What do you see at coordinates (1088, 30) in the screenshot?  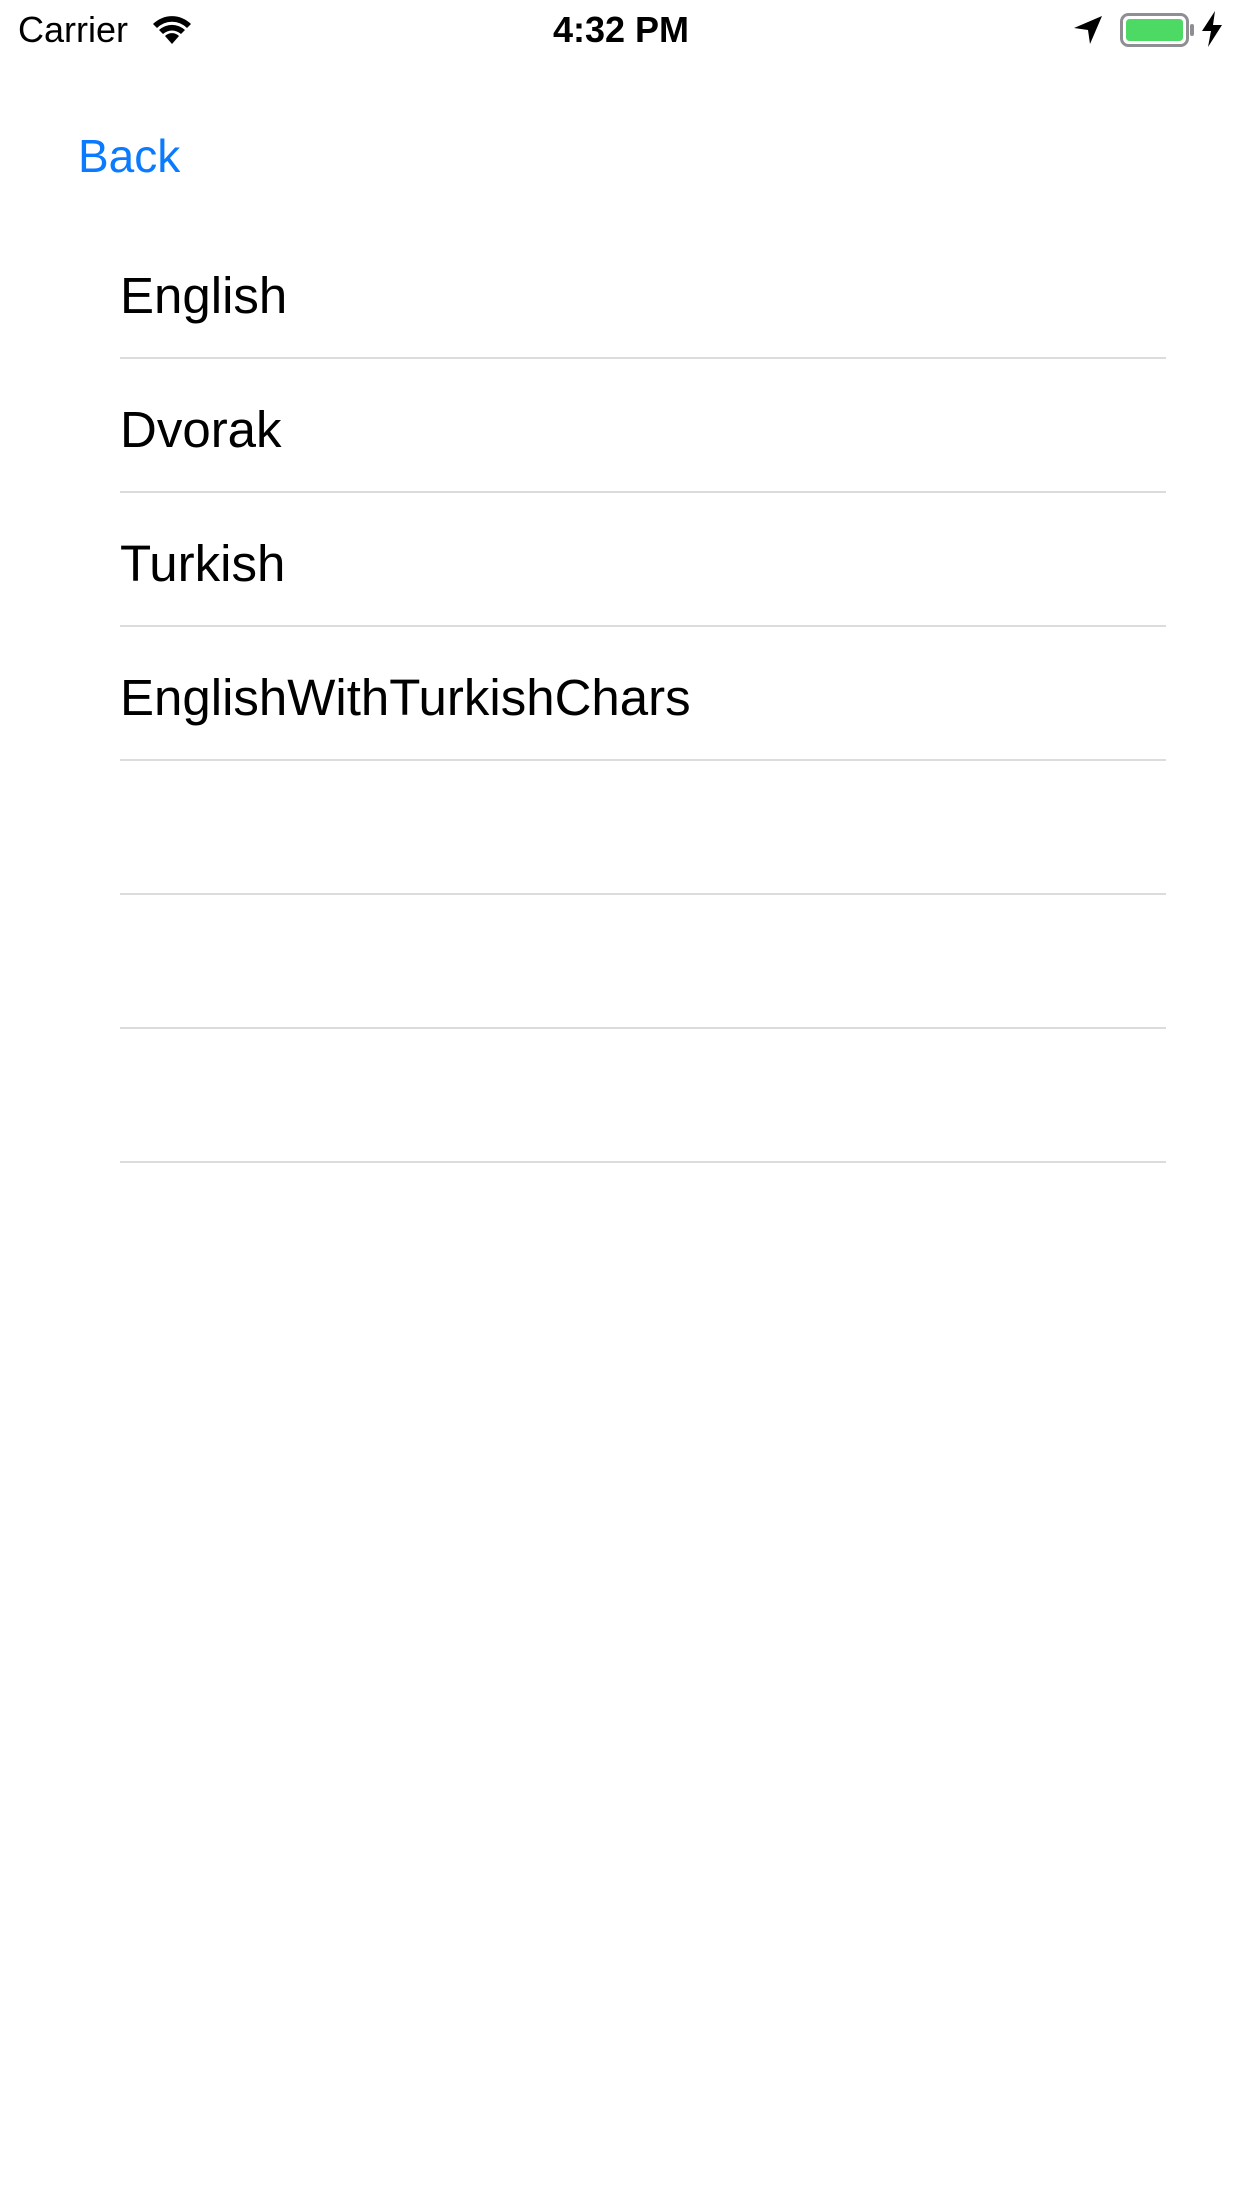 I see `location-icon` at bounding box center [1088, 30].